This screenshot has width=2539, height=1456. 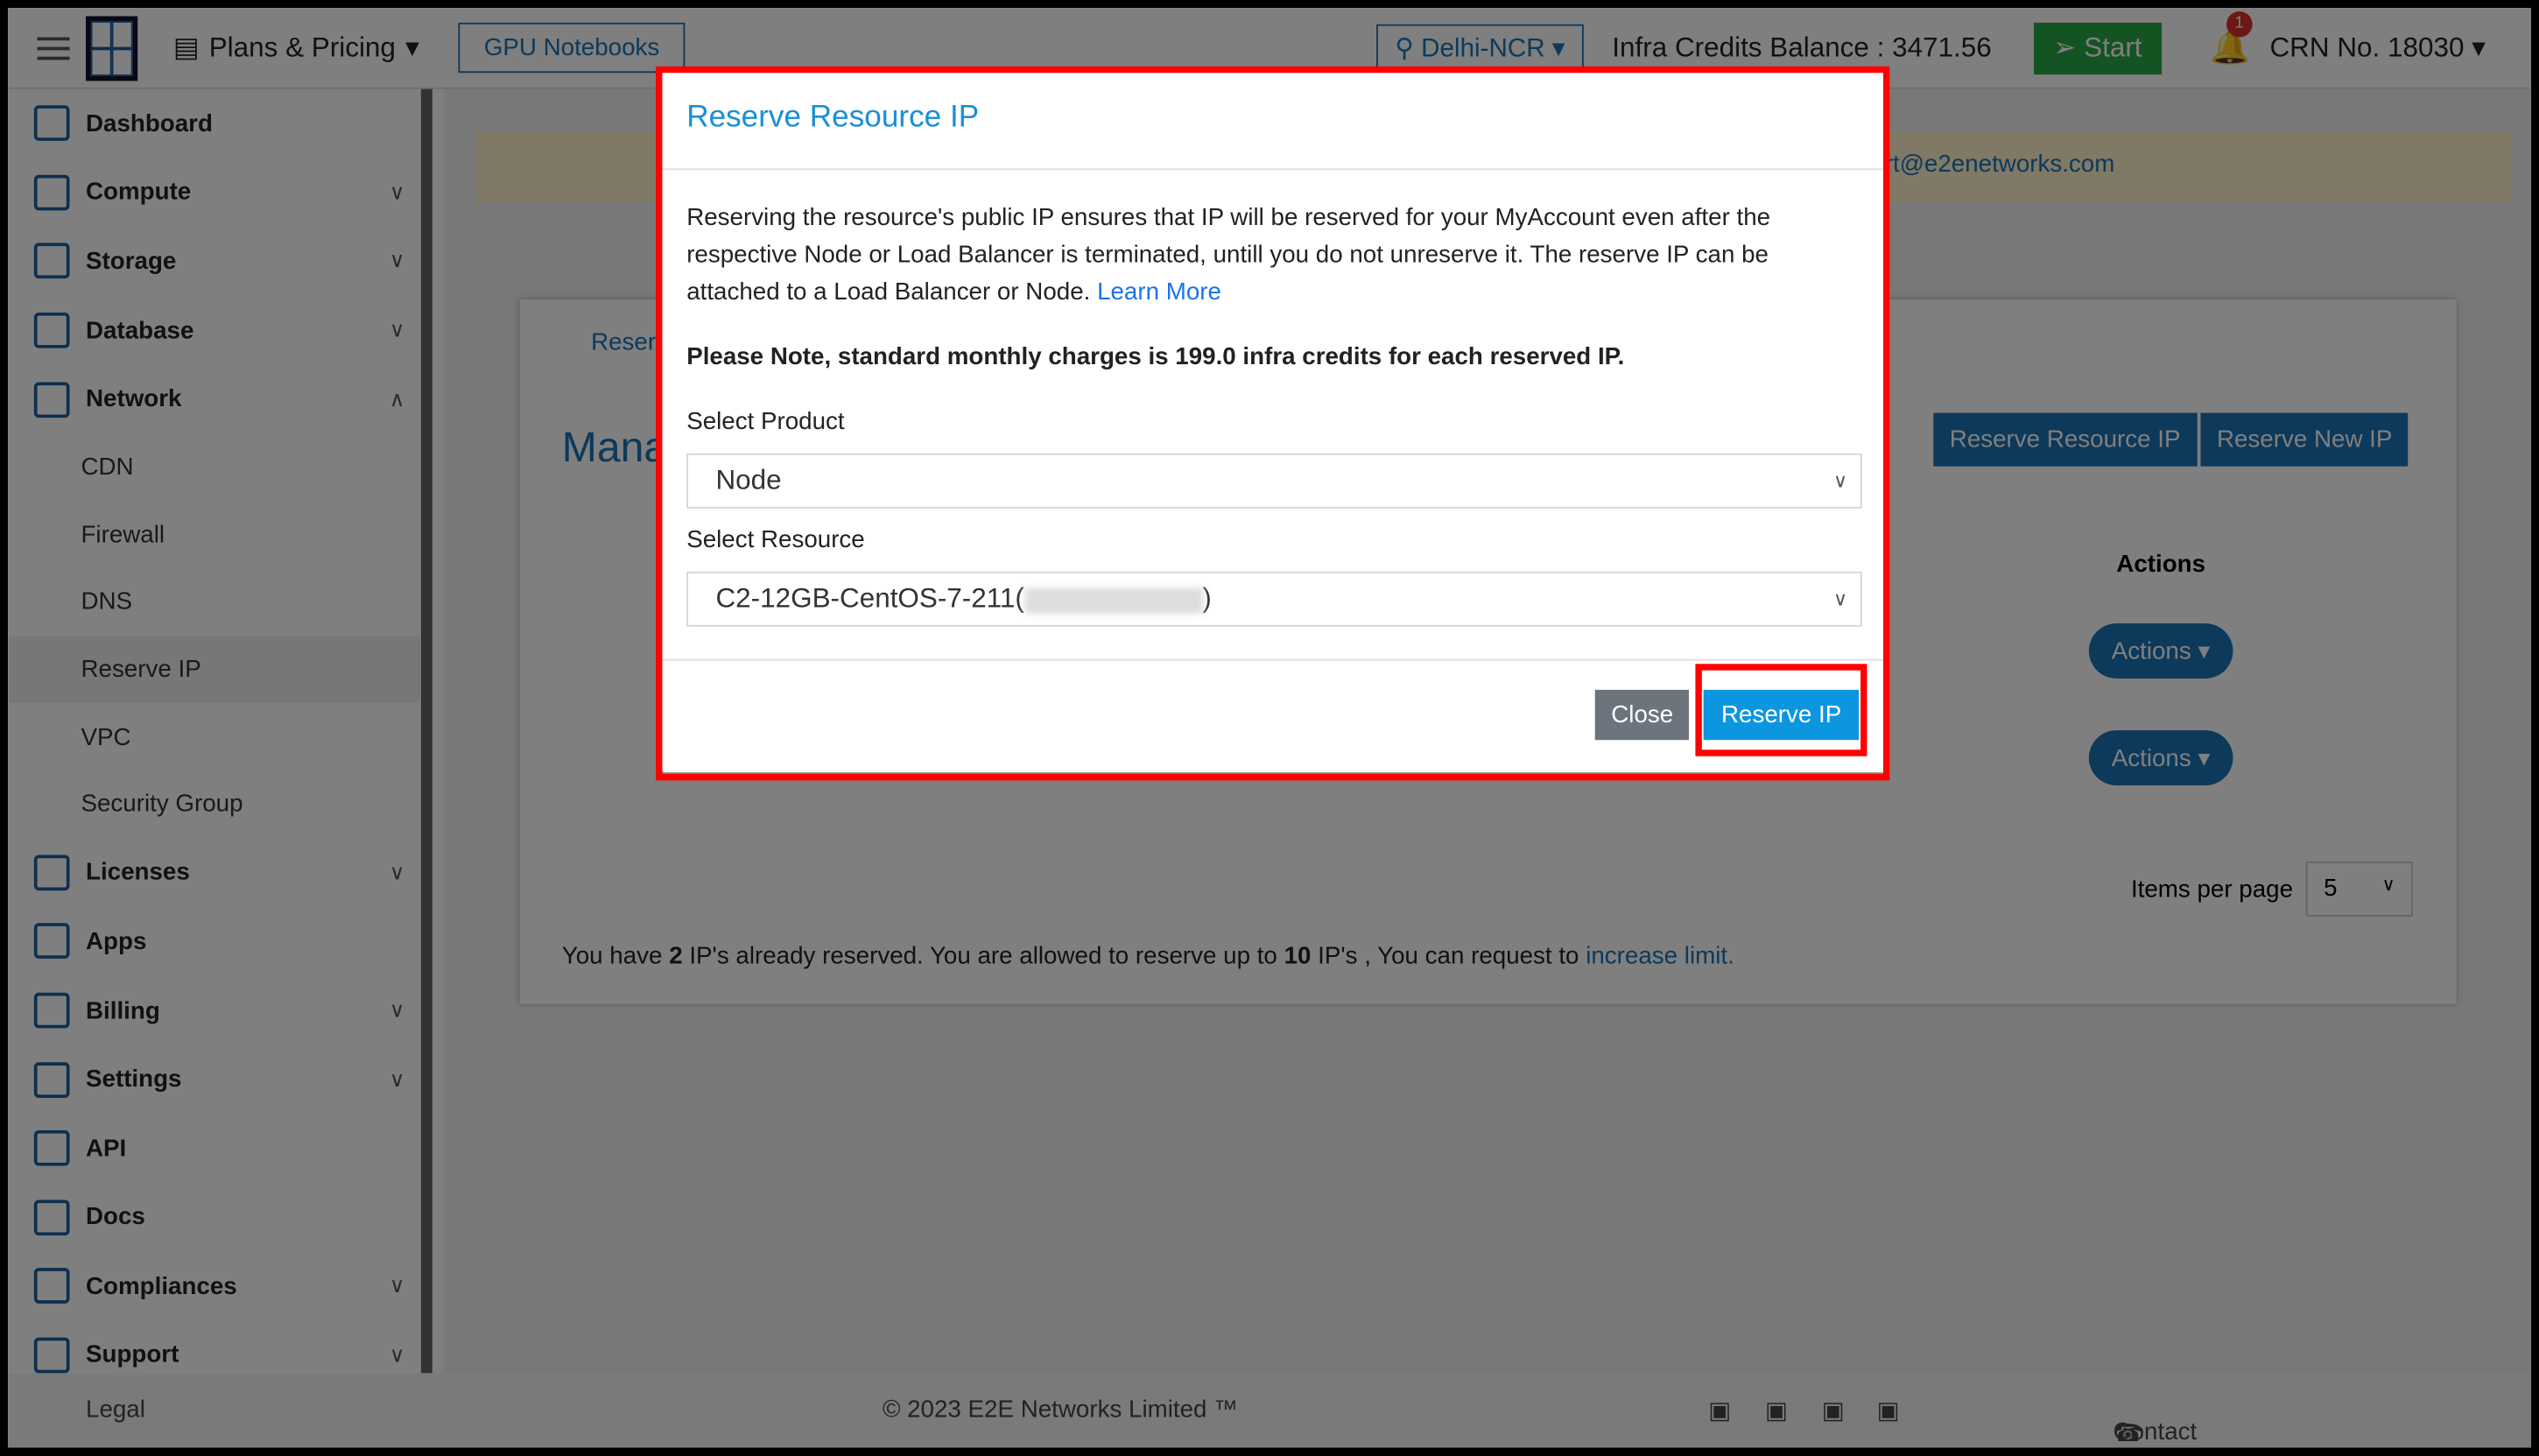 What do you see at coordinates (1781, 710) in the screenshot?
I see `highlight-box-reserve-button` at bounding box center [1781, 710].